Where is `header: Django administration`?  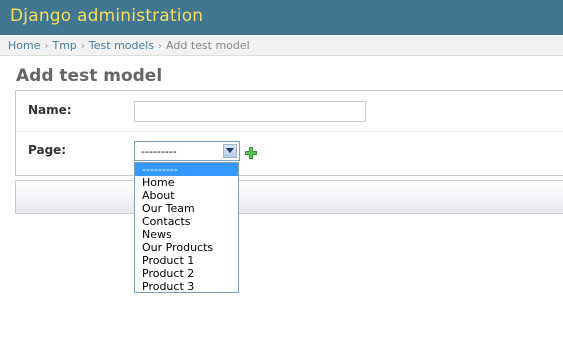 header: Django administration is located at coordinates (281, 17).